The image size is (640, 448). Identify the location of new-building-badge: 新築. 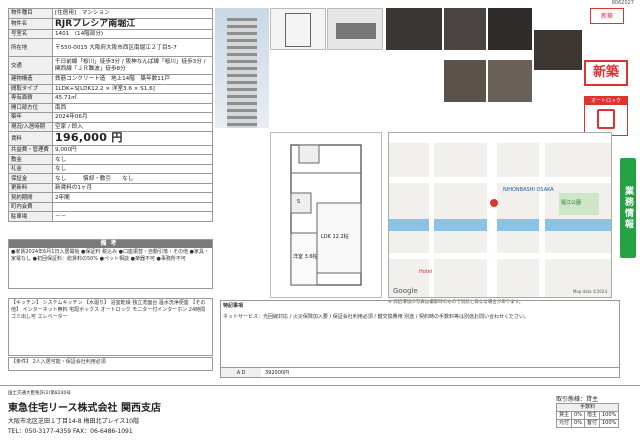
(606, 73).